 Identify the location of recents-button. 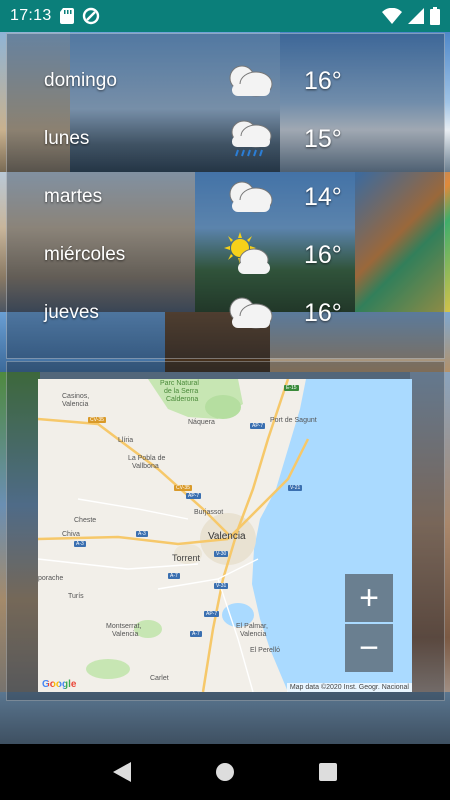
(328, 772).